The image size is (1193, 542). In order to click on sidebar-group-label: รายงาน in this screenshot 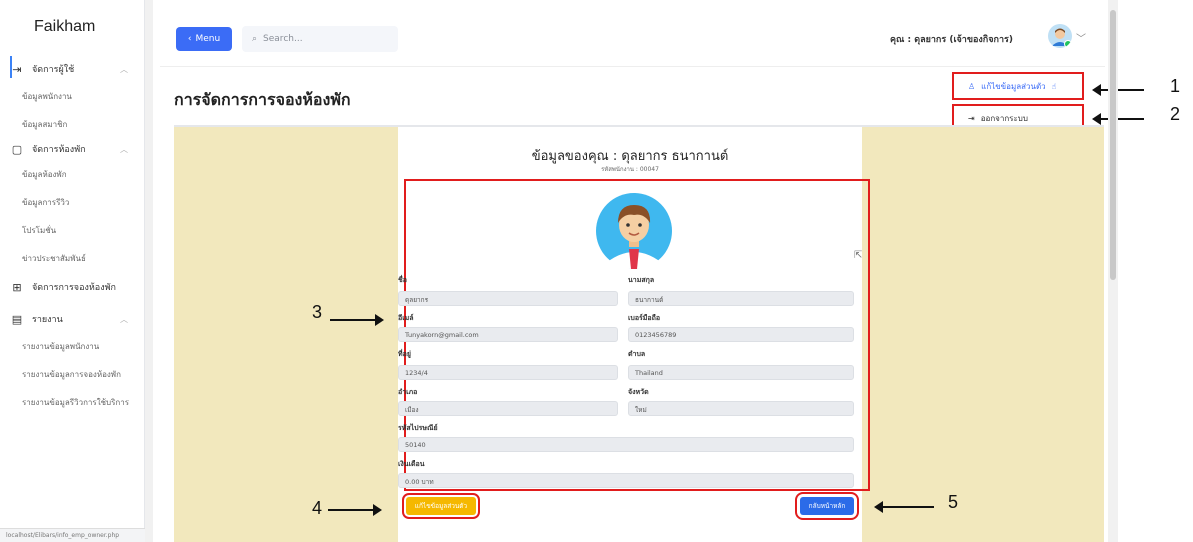, I will do `click(47, 320)`.